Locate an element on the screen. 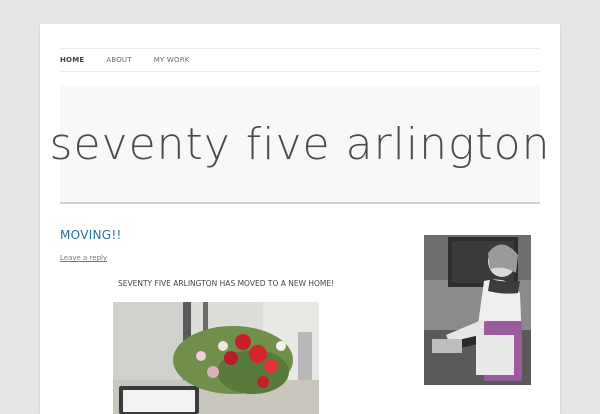  post-image is located at coordinates (216, 358).